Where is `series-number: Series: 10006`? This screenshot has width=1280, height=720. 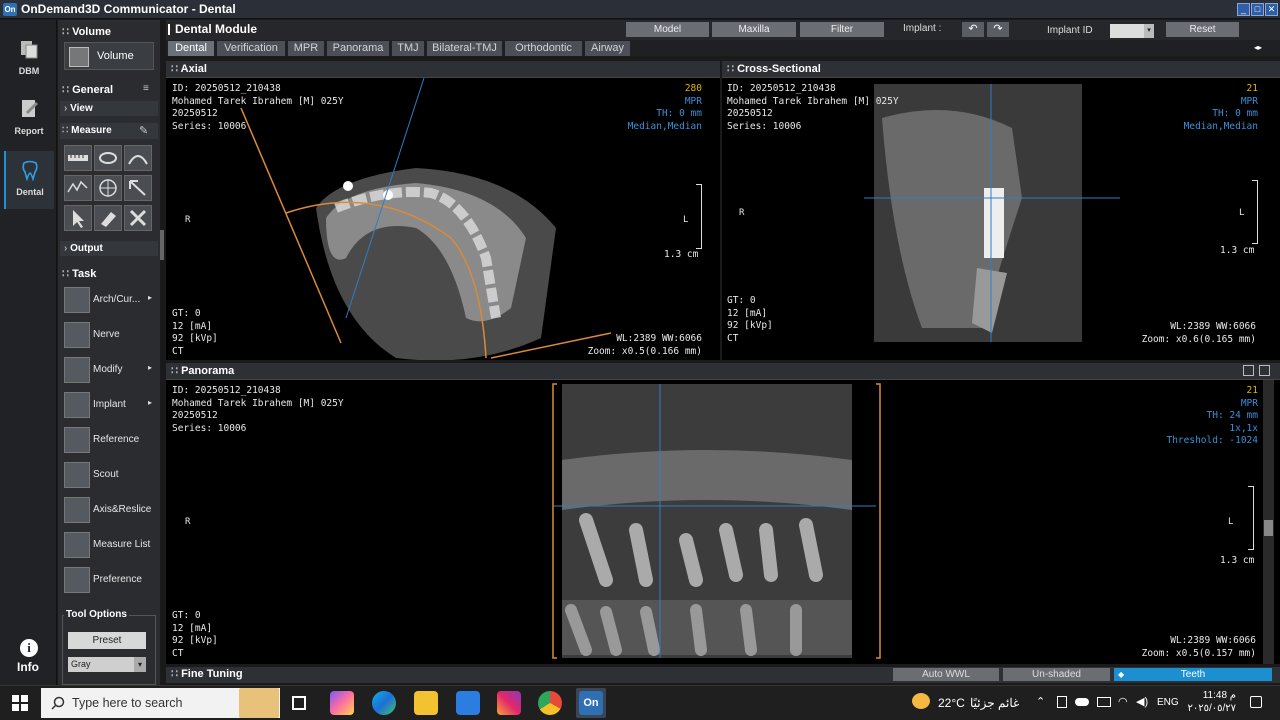
series-number: Series: 10006 is located at coordinates (764, 126).